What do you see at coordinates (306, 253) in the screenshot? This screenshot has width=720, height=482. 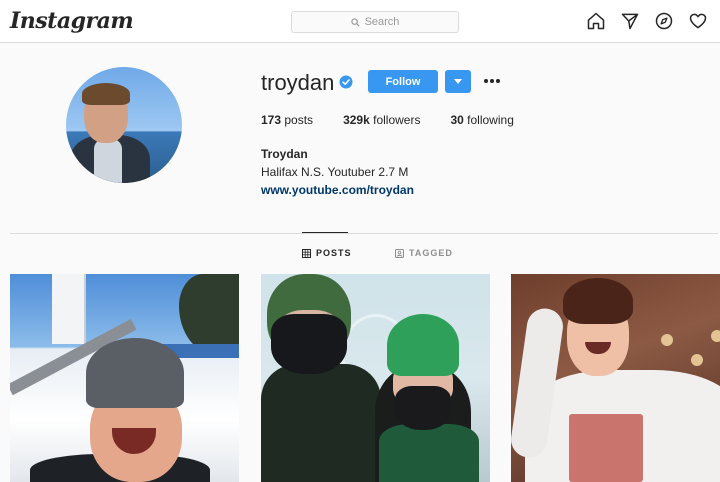 I see `grid-icon` at bounding box center [306, 253].